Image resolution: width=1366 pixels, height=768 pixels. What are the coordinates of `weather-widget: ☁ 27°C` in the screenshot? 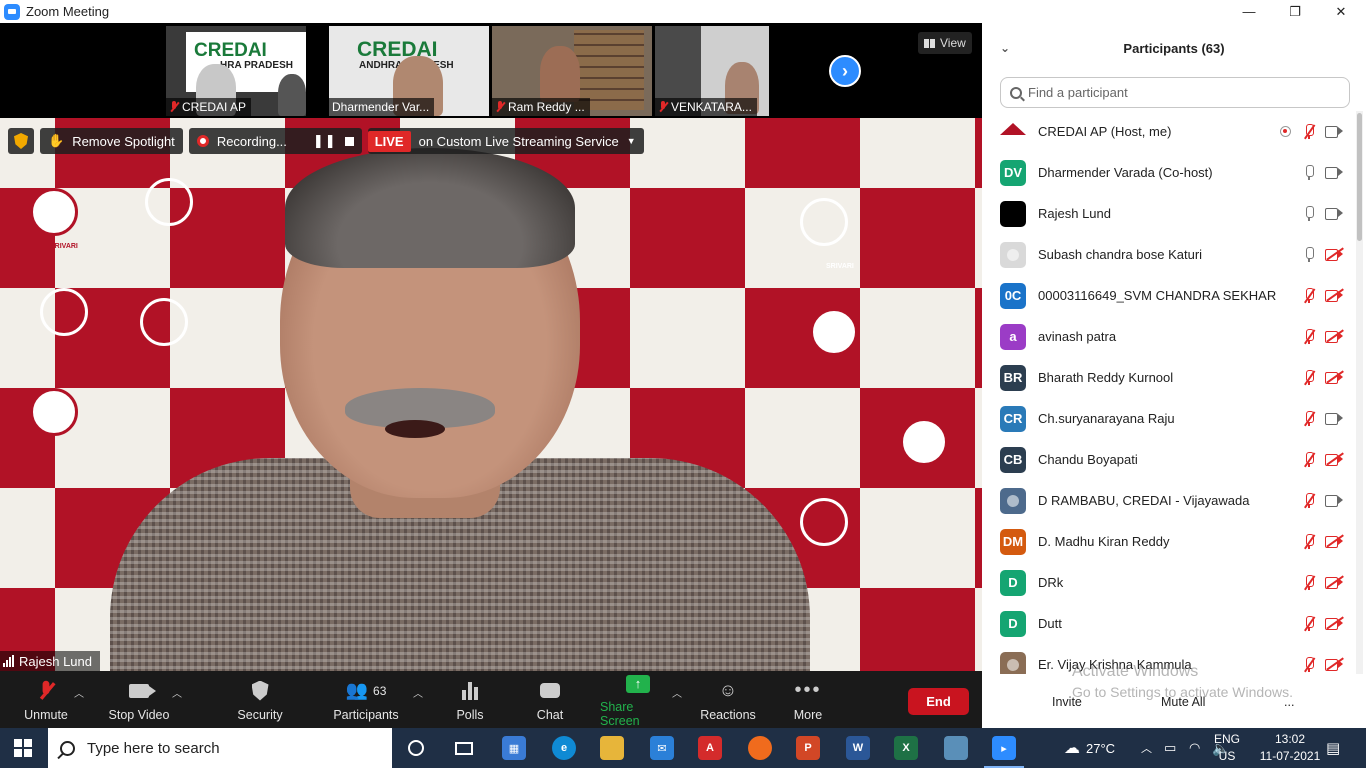 It's located at (1089, 748).